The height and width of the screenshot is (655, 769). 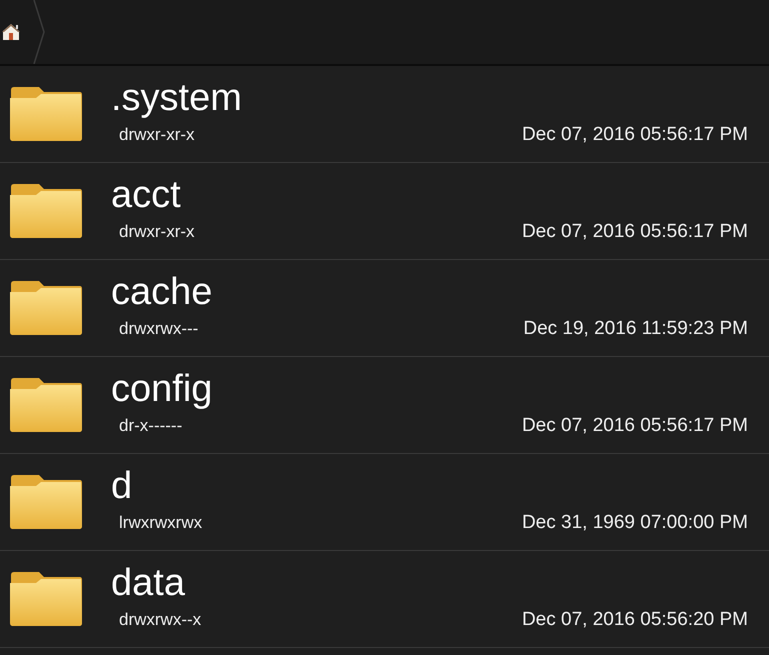 What do you see at coordinates (635, 523) in the screenshot?
I see `modified-date: Dec 31, 1969 07:00:00 PM` at bounding box center [635, 523].